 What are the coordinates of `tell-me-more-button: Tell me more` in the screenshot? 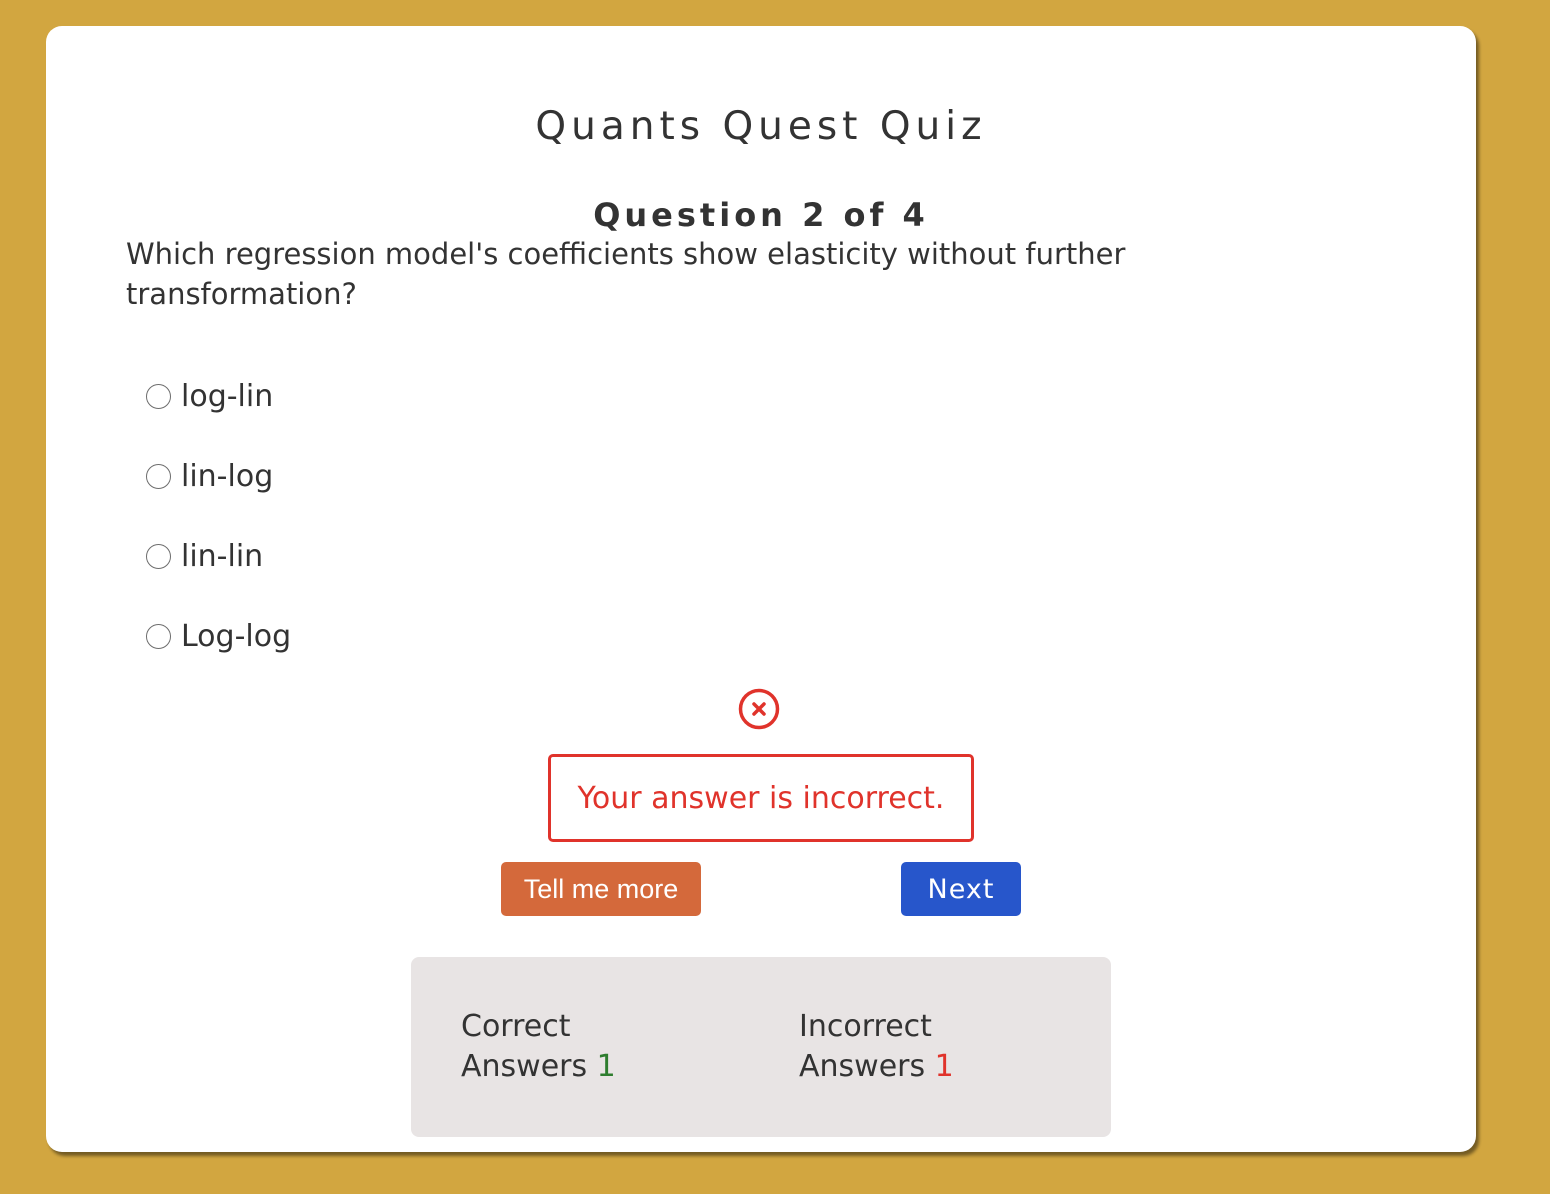 It's located at (601, 889).